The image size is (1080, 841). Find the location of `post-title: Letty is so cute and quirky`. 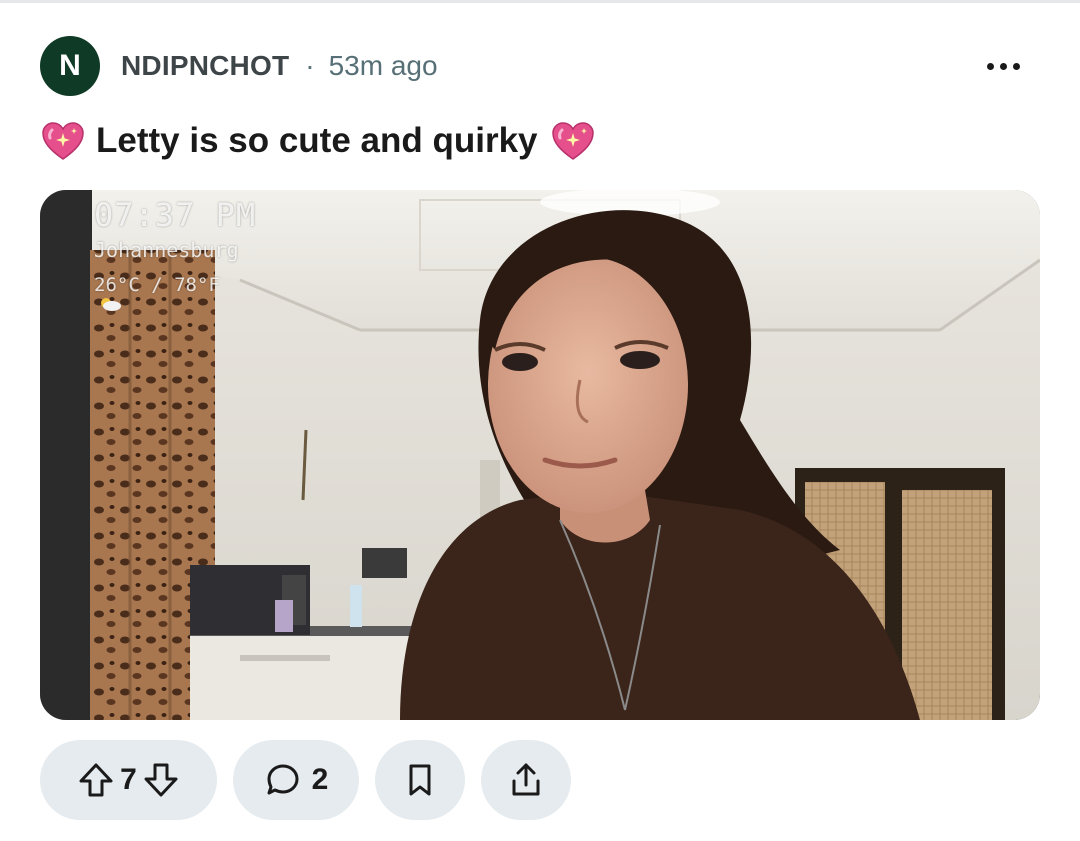

post-title: Letty is so cute and quirky is located at coordinates (318, 141).